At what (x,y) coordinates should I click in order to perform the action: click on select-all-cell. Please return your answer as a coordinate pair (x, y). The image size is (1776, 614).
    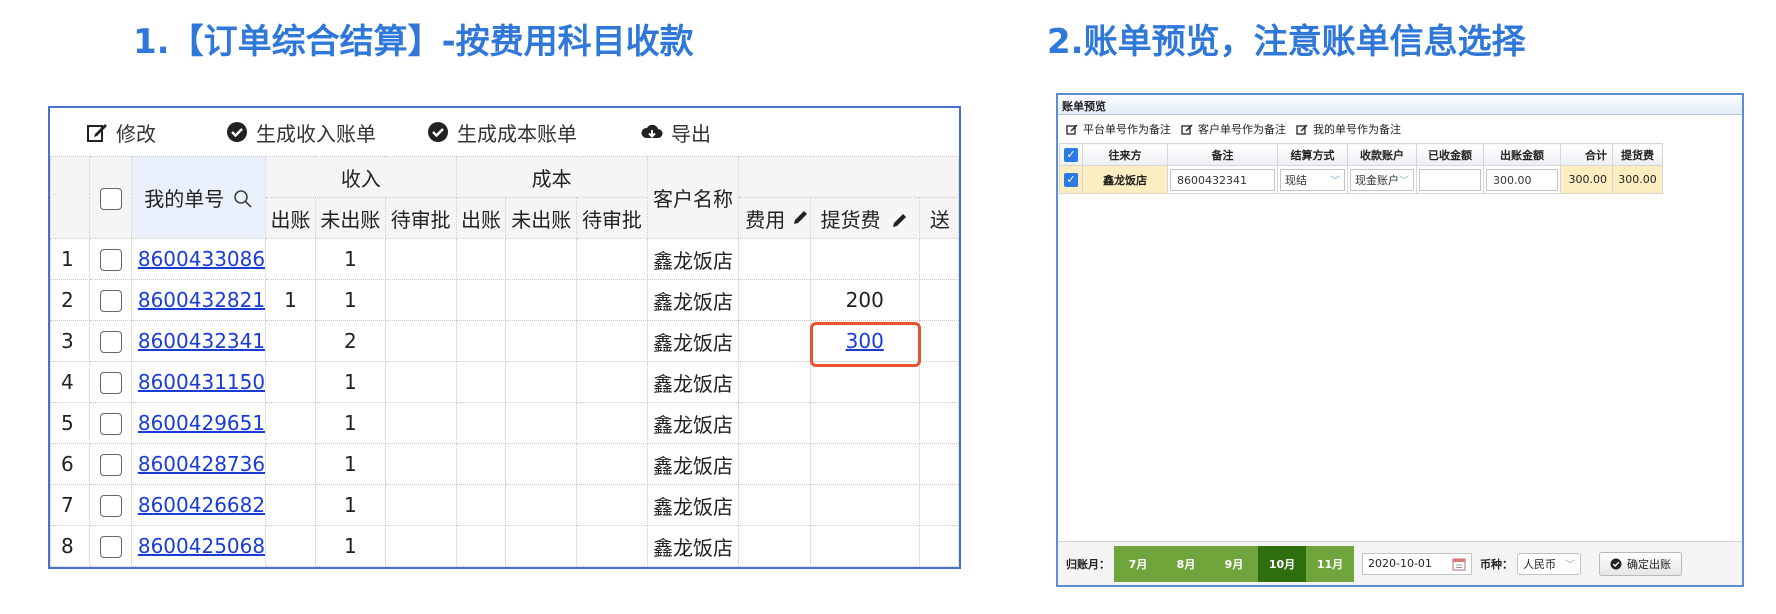
    Looking at the image, I should click on (110, 197).